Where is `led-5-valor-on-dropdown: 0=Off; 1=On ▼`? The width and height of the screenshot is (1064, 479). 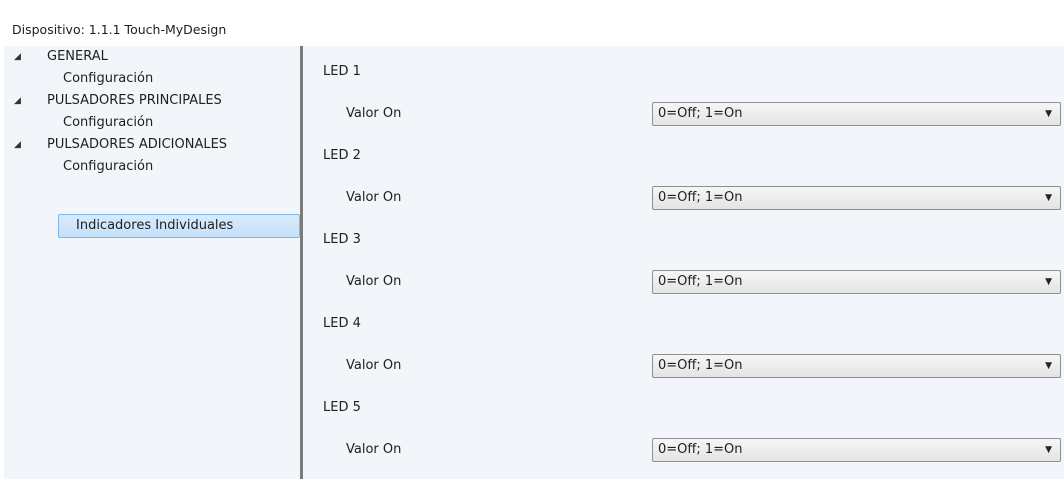
led-5-valor-on-dropdown: 0=Off; 1=On ▼ is located at coordinates (856, 450).